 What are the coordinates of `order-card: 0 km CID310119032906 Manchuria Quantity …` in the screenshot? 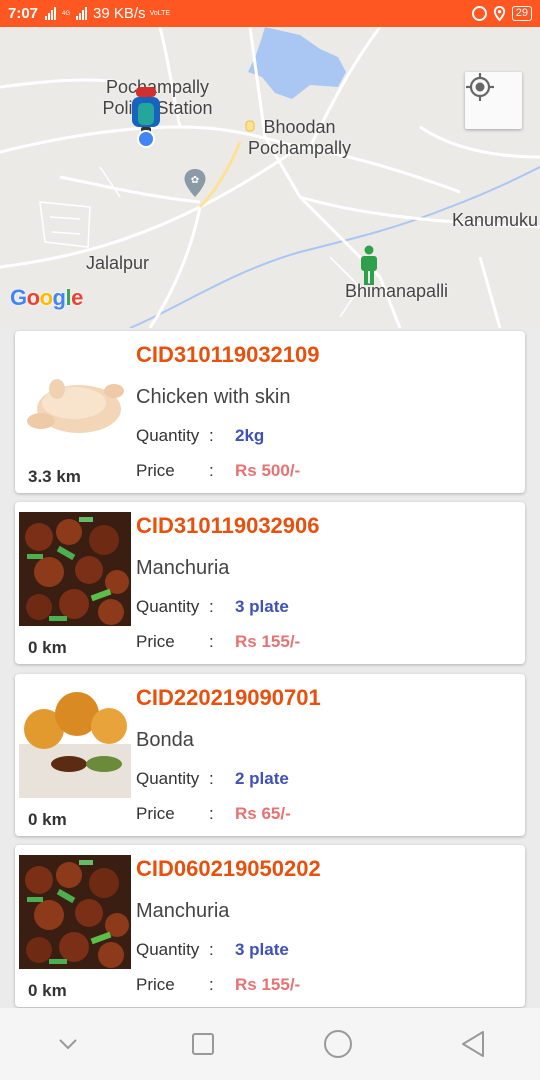 It's located at (270, 583).